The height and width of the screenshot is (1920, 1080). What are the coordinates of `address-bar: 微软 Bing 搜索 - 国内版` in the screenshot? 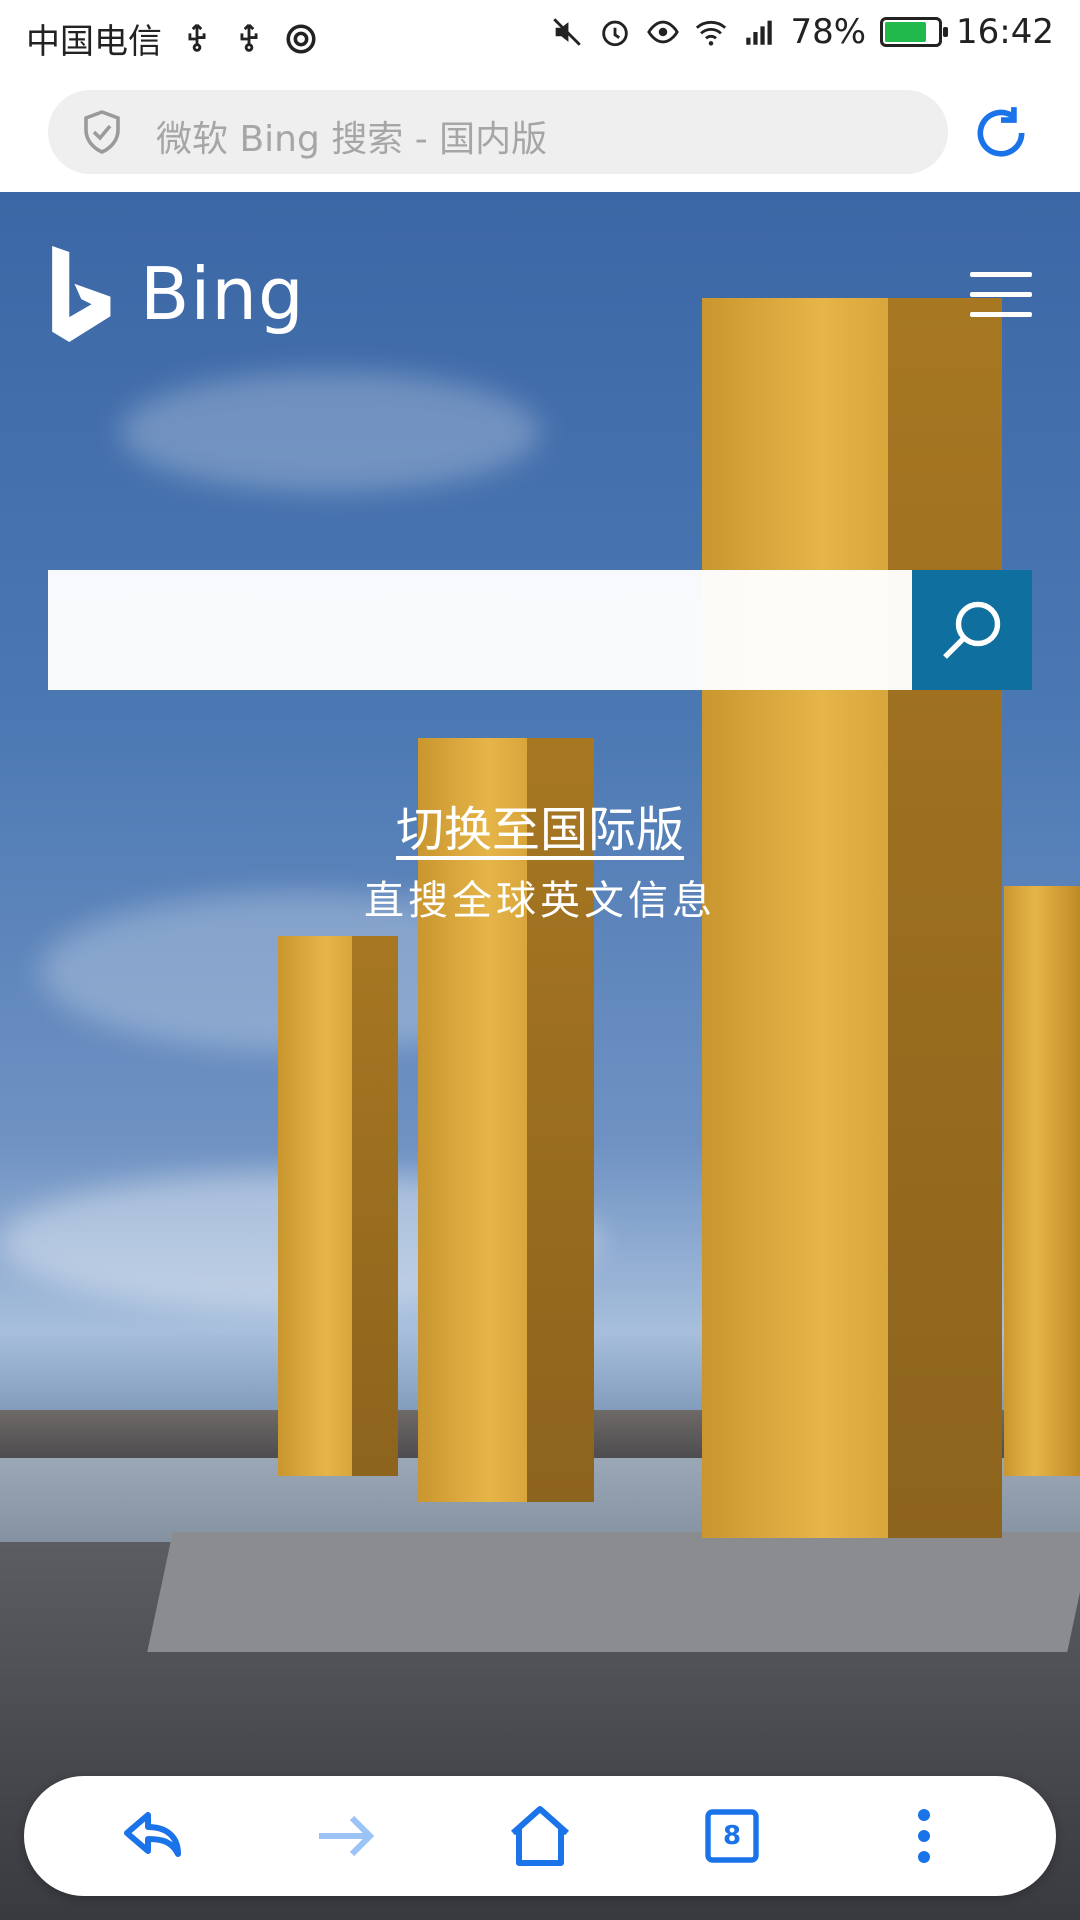 It's located at (540, 134).